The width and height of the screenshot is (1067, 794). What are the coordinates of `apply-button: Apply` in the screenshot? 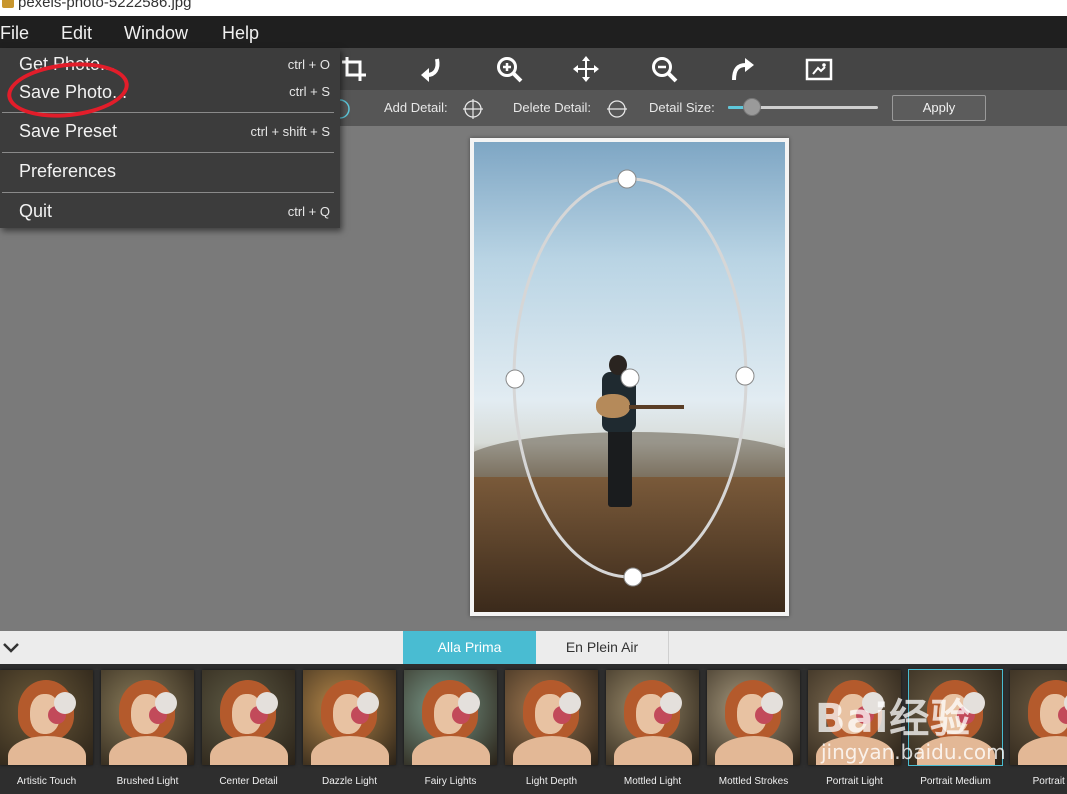 It's located at (939, 108).